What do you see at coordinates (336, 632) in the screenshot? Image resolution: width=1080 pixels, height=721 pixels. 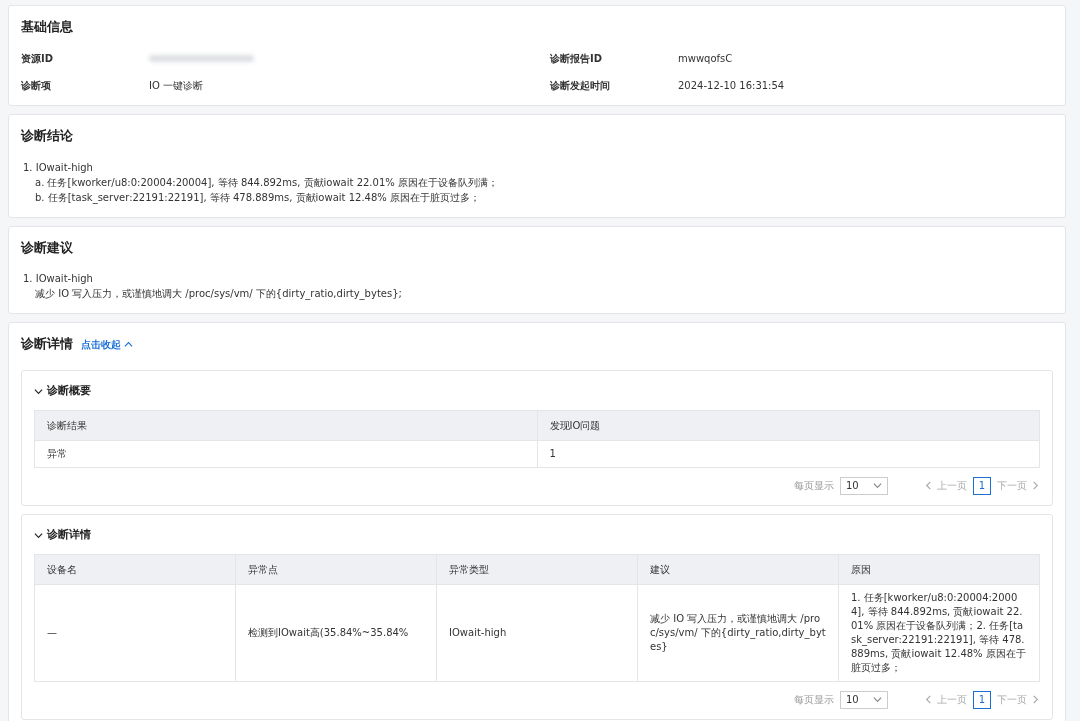 I see `table-cell: 检测到IOwait高(35.84%~35.84%` at bounding box center [336, 632].